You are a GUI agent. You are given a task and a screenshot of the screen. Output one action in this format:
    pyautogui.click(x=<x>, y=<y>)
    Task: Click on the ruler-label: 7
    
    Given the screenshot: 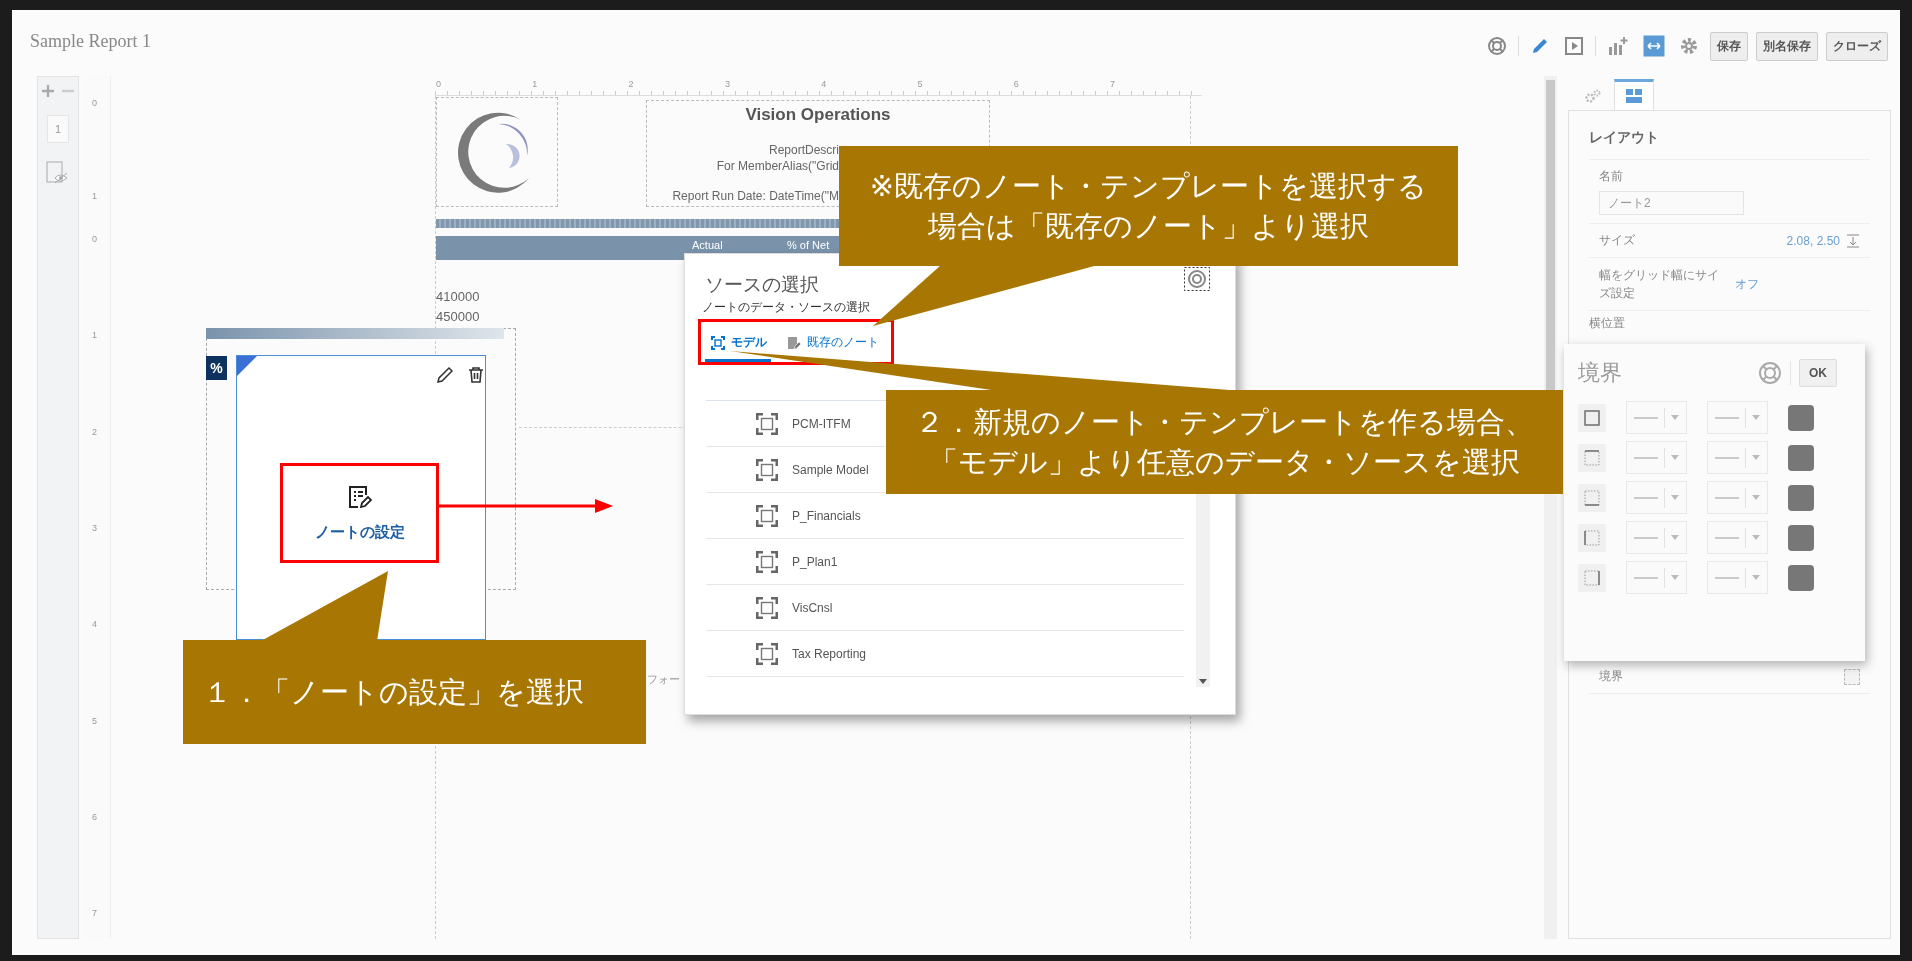 What is the action you would take?
    pyautogui.click(x=94, y=913)
    